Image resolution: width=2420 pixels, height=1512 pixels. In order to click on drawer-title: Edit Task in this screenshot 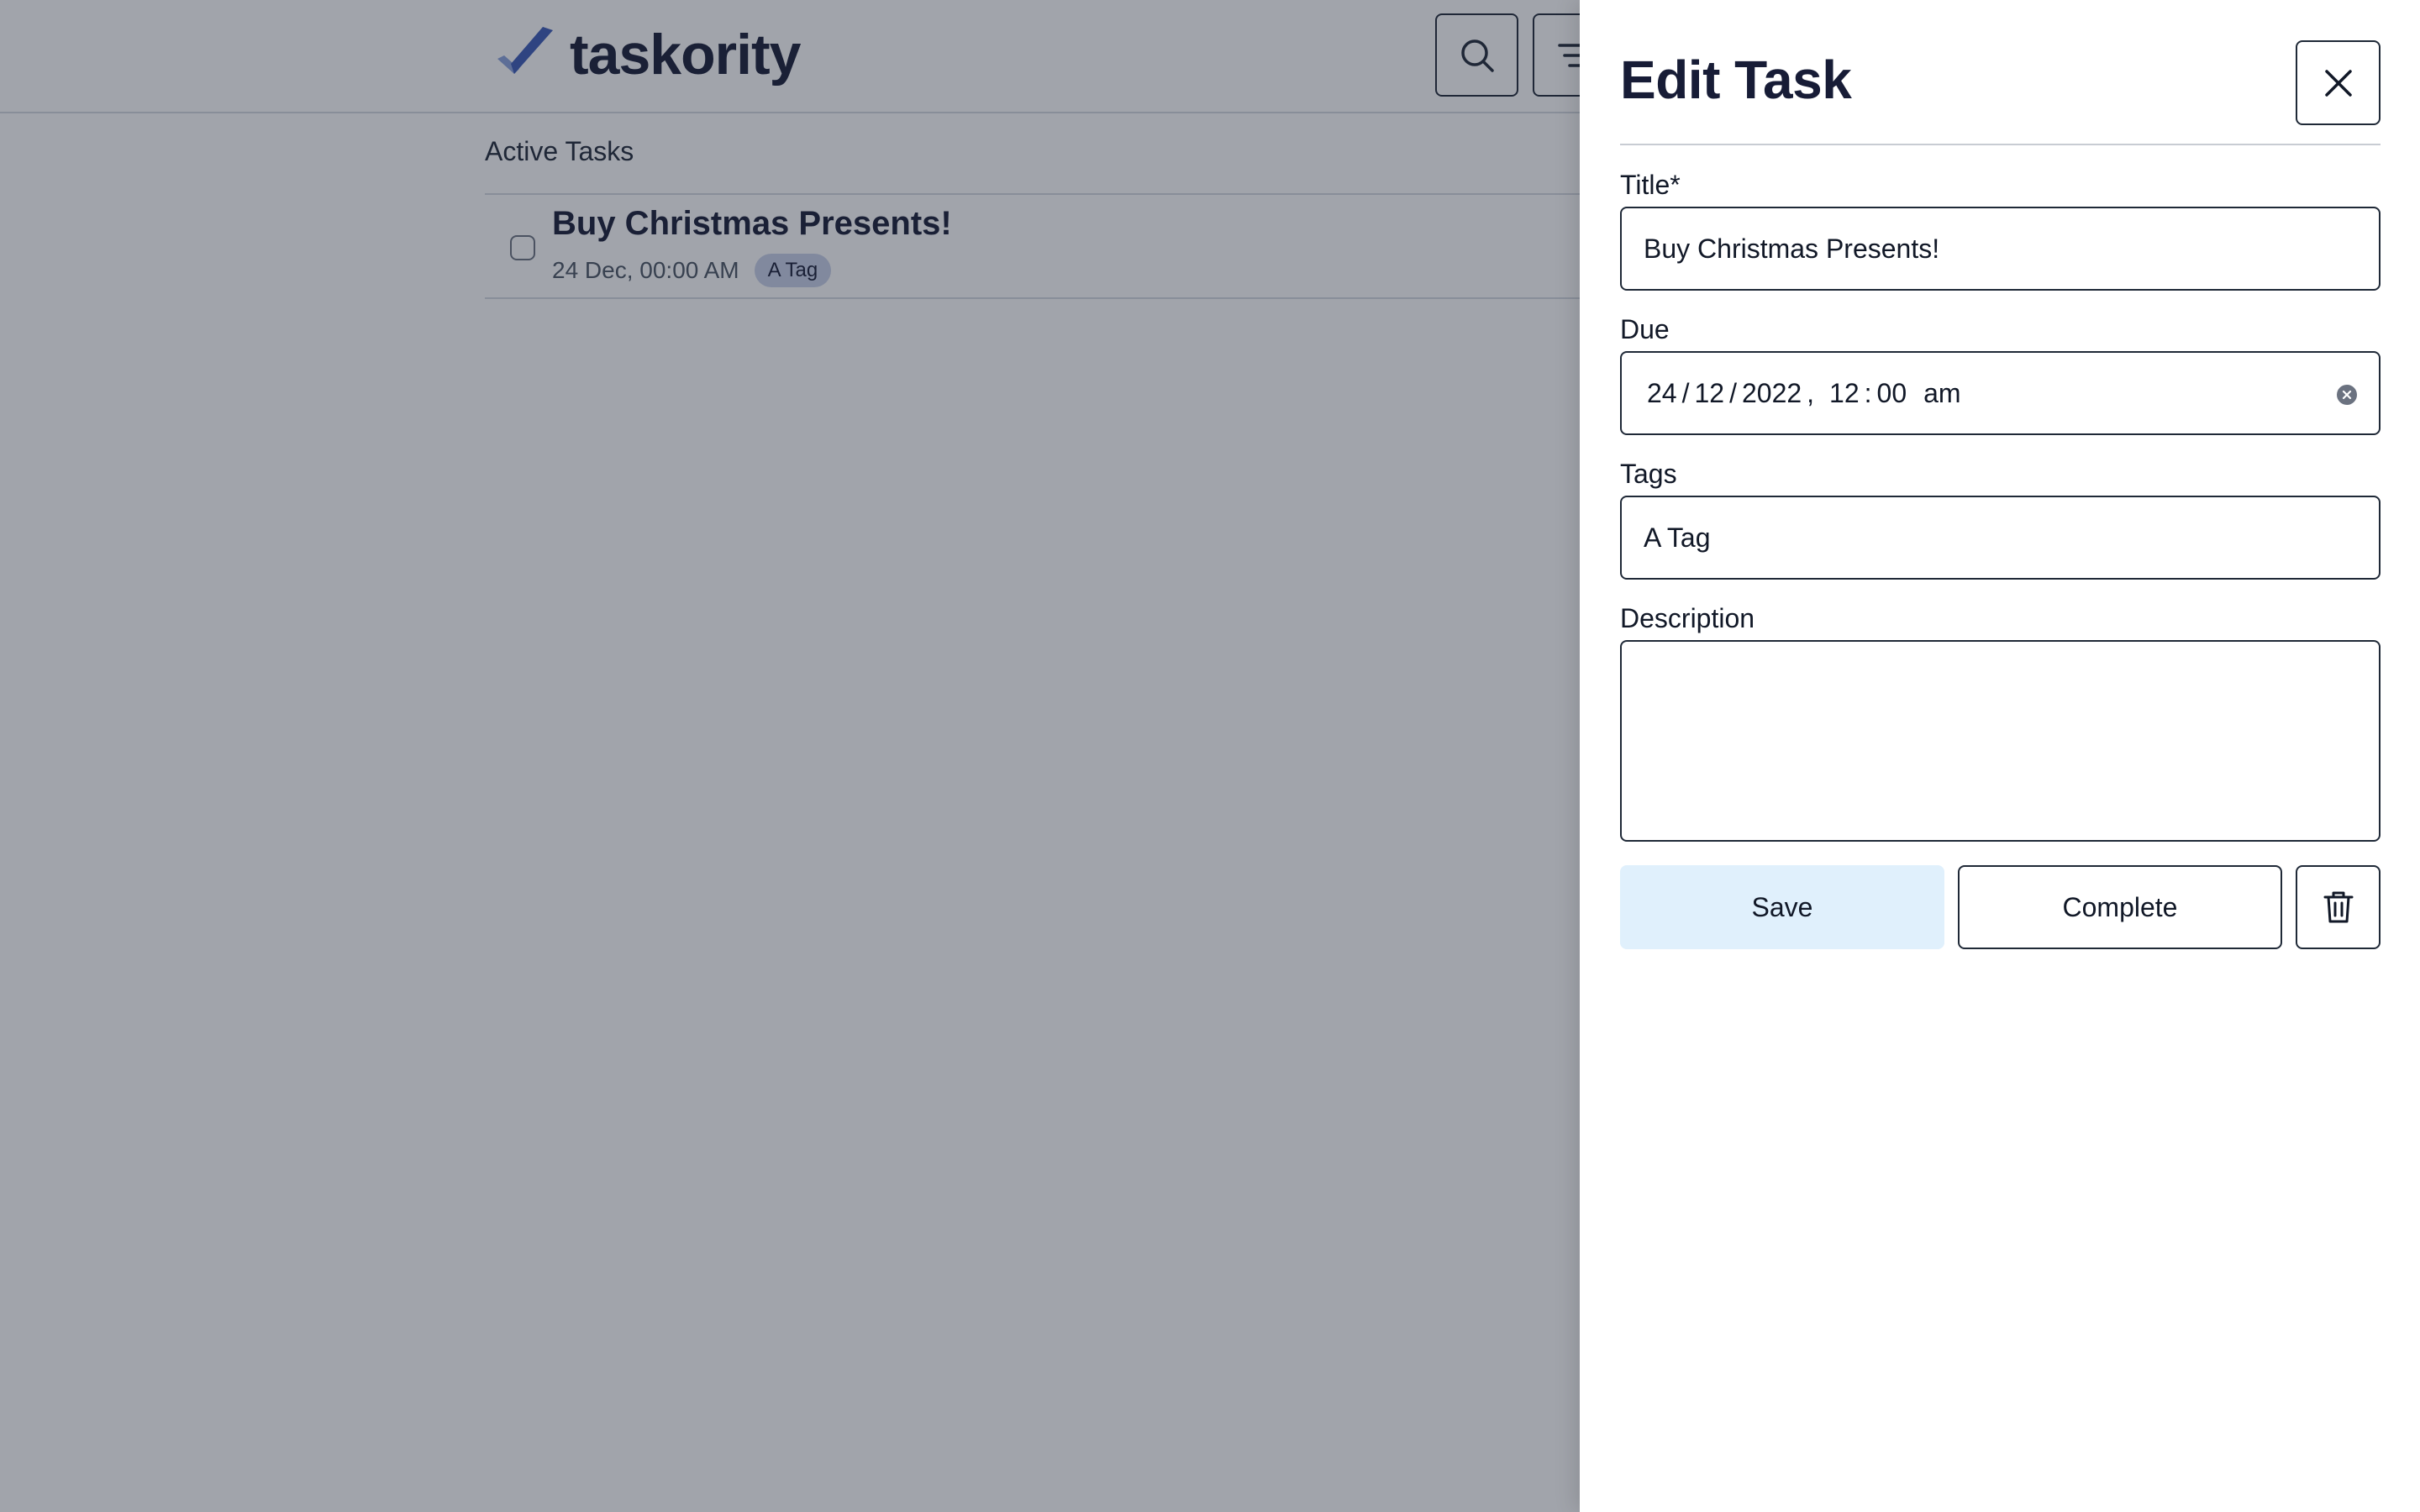, I will do `click(1736, 80)`.